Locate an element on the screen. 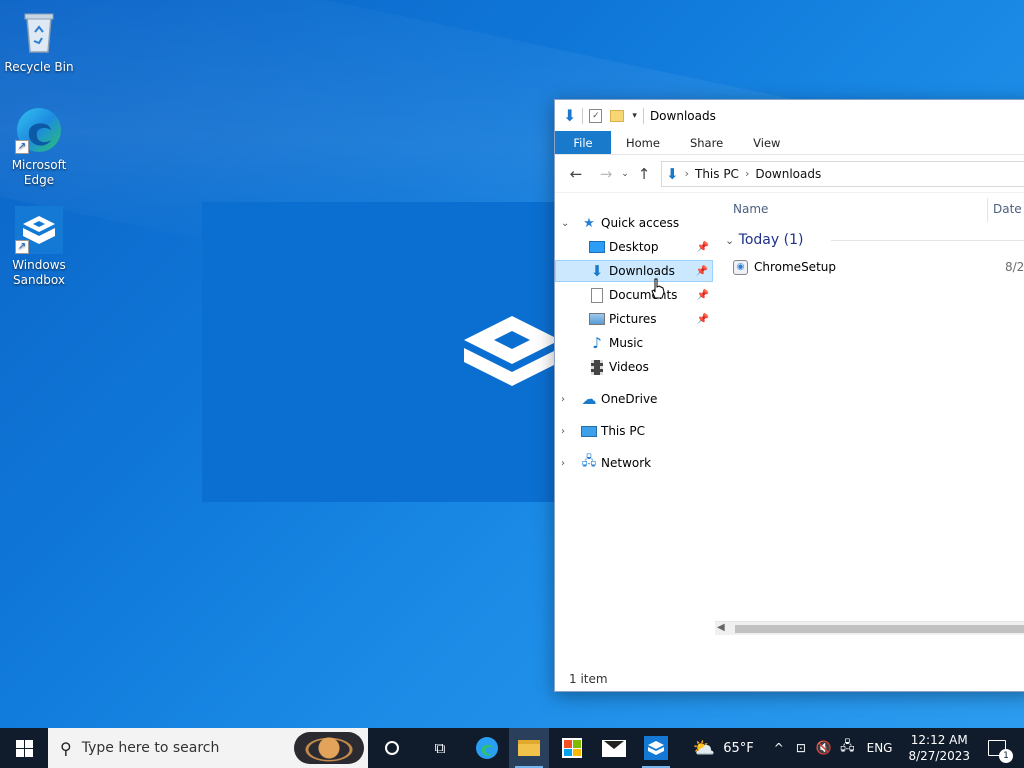  group-header-today: ⌄ Today (1) is located at coordinates (764, 240).